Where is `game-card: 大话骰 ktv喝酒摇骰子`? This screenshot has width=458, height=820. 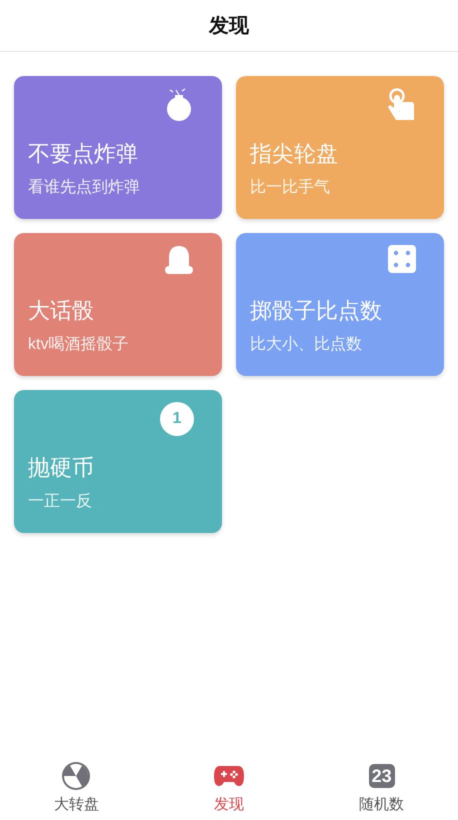 game-card: 大话骰 ktv喝酒摇骰子 is located at coordinates (118, 304).